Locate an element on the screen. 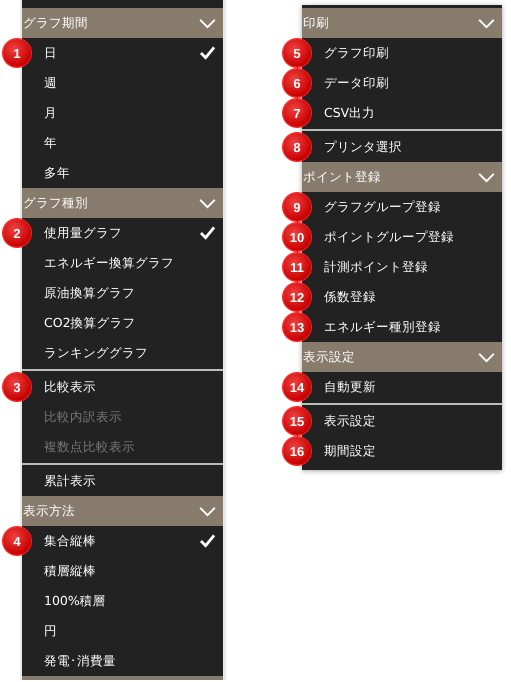 This screenshot has height=682, width=511. menu-item: 係数登録 is located at coordinates (407, 297).